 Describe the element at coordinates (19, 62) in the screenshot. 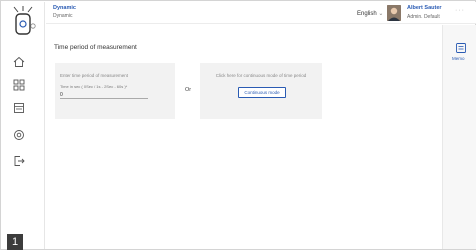

I see `home-icon` at that location.